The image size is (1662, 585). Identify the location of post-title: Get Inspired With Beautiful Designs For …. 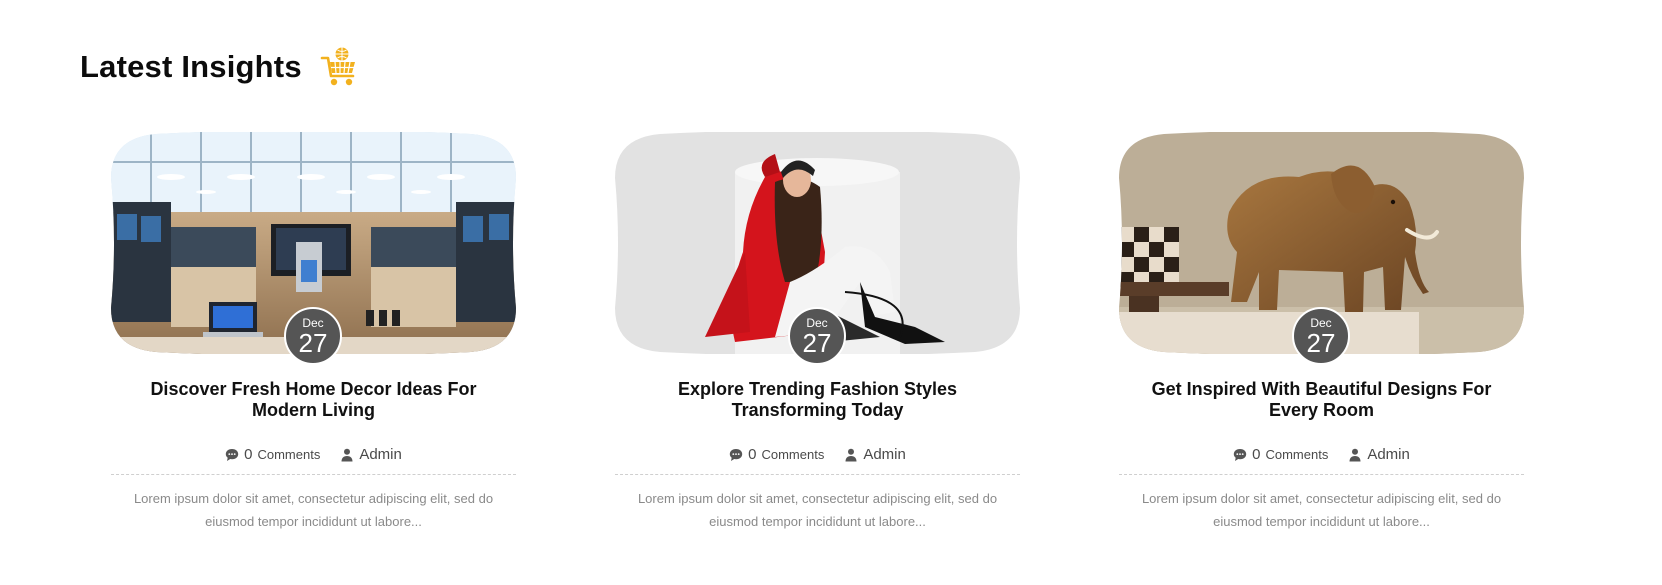
(1321, 400).